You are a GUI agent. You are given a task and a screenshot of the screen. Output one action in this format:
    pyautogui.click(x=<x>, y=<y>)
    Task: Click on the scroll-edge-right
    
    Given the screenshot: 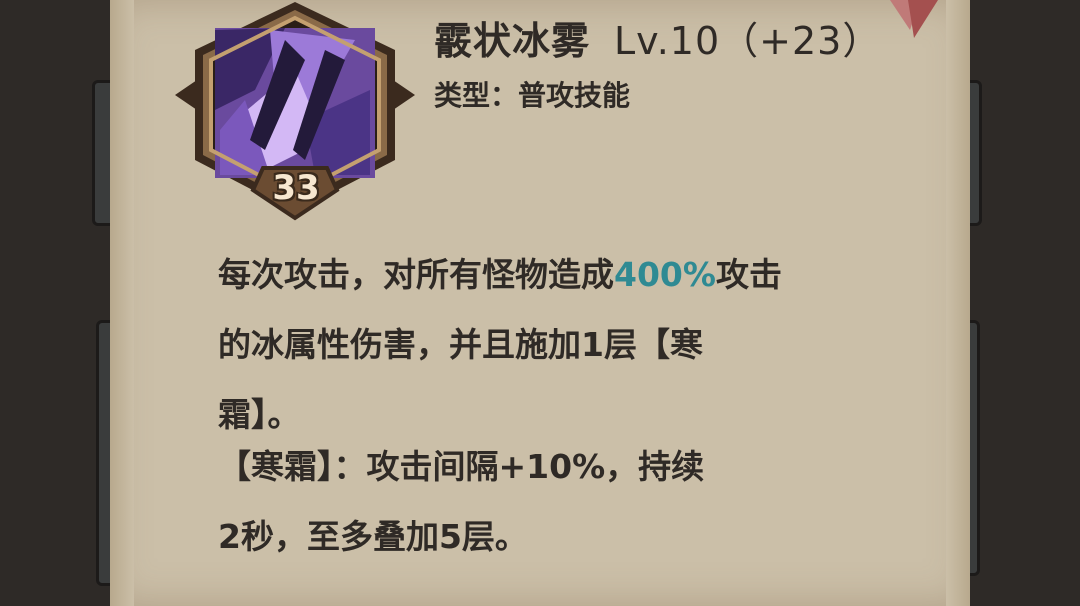 What is the action you would take?
    pyautogui.click(x=958, y=303)
    